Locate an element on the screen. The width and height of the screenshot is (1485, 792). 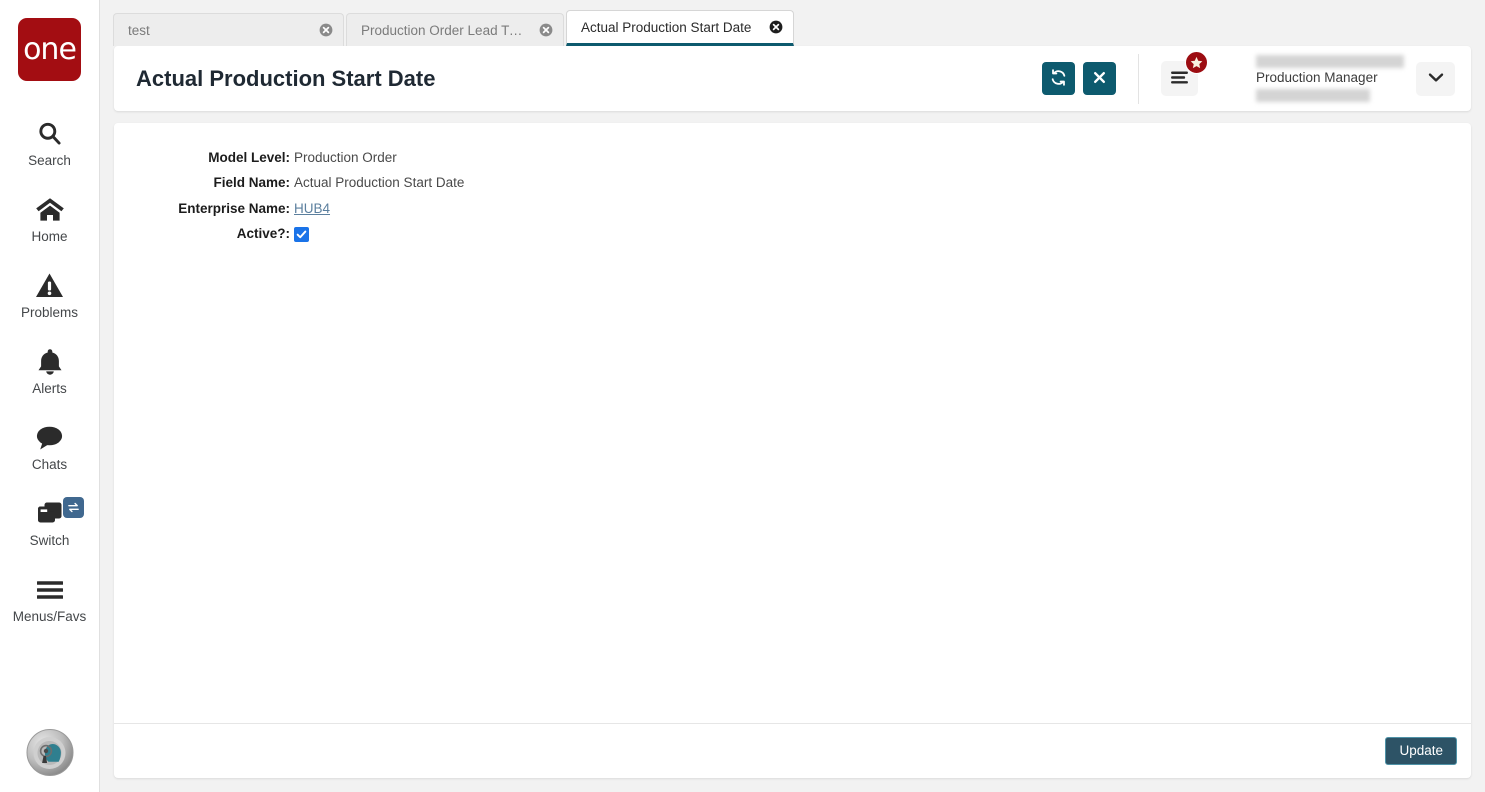
user-org-redacted is located at coordinates (1313, 95).